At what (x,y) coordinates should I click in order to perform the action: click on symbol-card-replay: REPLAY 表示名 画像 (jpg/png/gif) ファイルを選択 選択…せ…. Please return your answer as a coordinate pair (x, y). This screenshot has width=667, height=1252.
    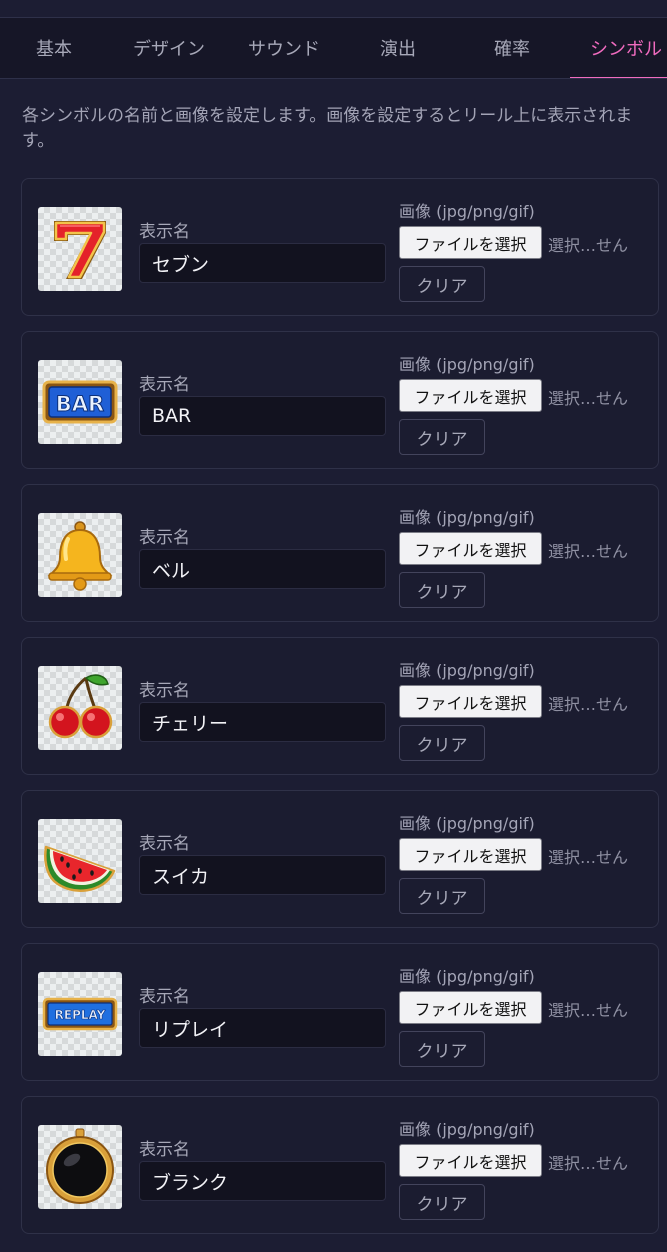
    Looking at the image, I should click on (340, 1012).